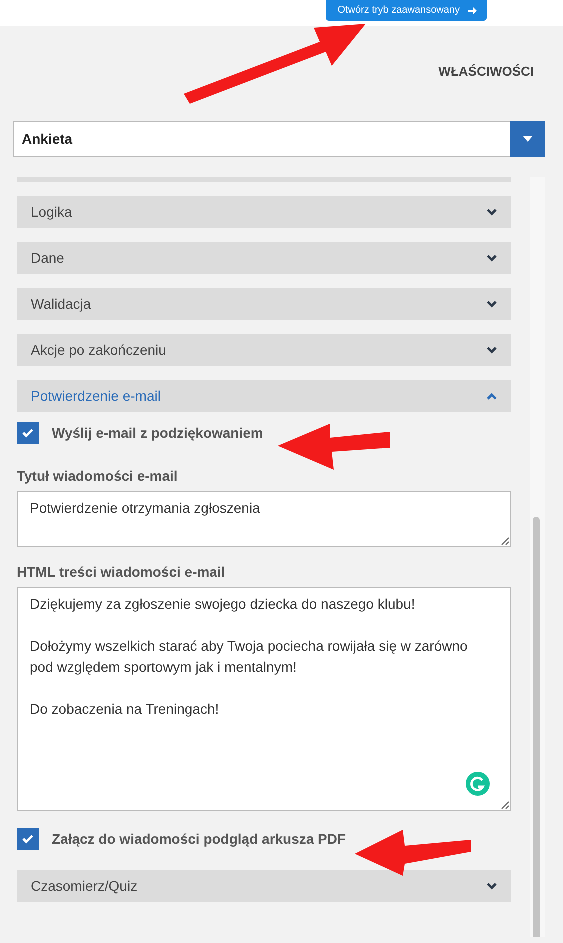 This screenshot has width=563, height=943. Describe the element at coordinates (264, 886) in the screenshot. I see `section-header: Czasomierz/Quiz` at that location.